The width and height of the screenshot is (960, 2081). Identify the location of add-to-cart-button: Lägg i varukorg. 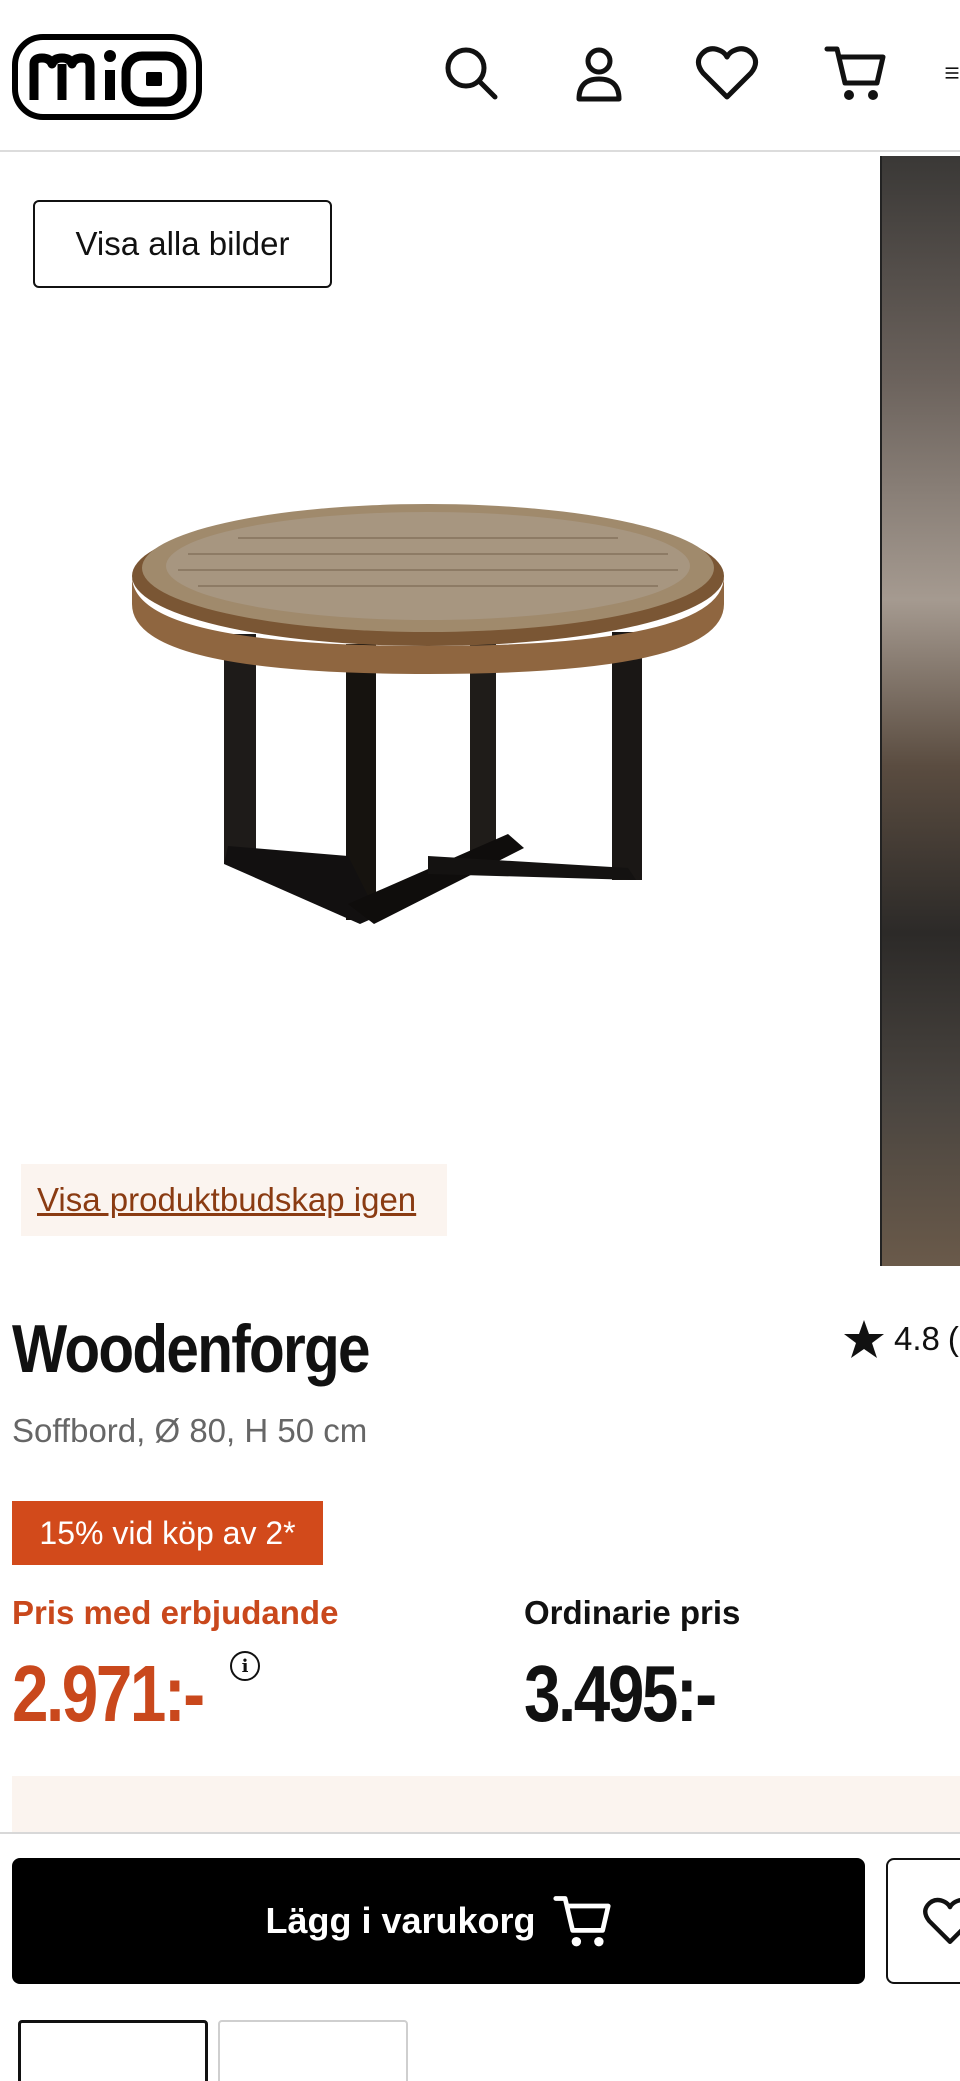
(438, 1921).